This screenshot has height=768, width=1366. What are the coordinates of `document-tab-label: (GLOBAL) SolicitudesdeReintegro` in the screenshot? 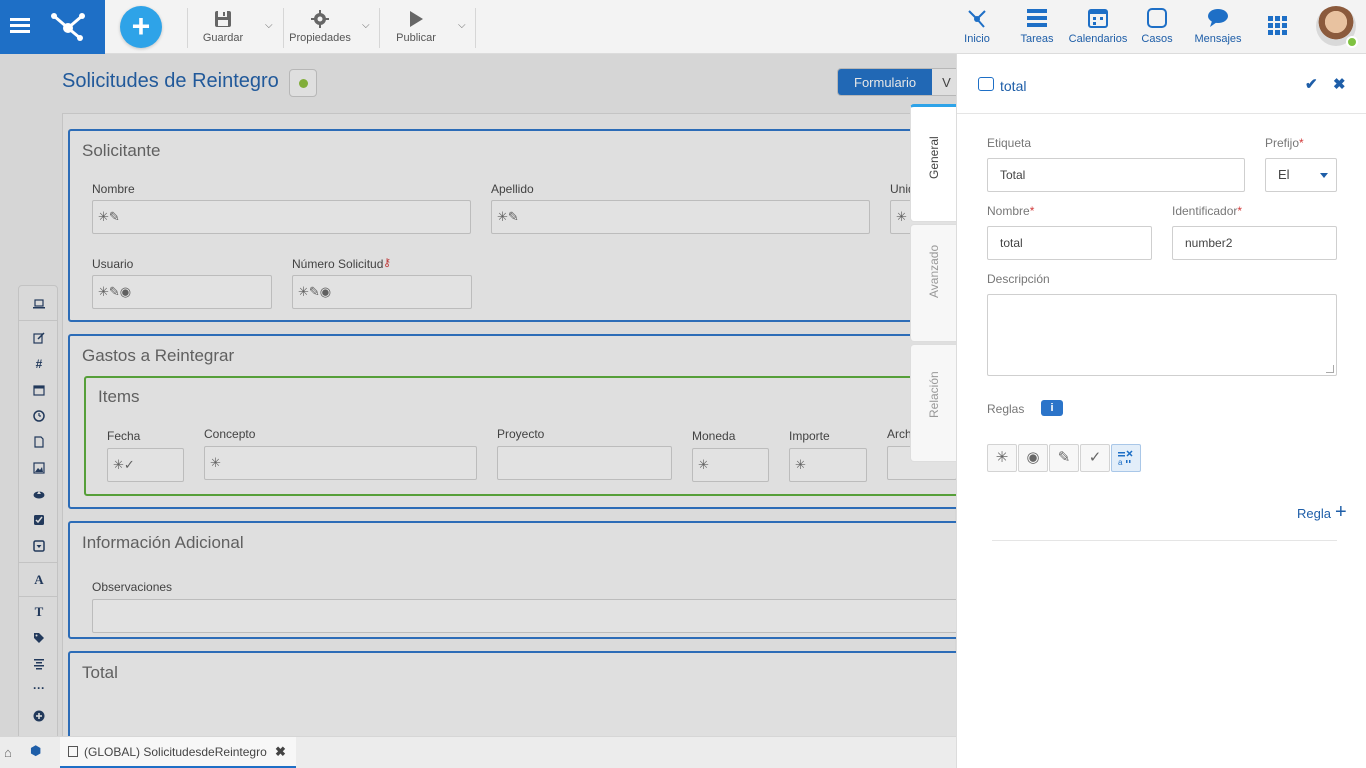 It's located at (175, 752).